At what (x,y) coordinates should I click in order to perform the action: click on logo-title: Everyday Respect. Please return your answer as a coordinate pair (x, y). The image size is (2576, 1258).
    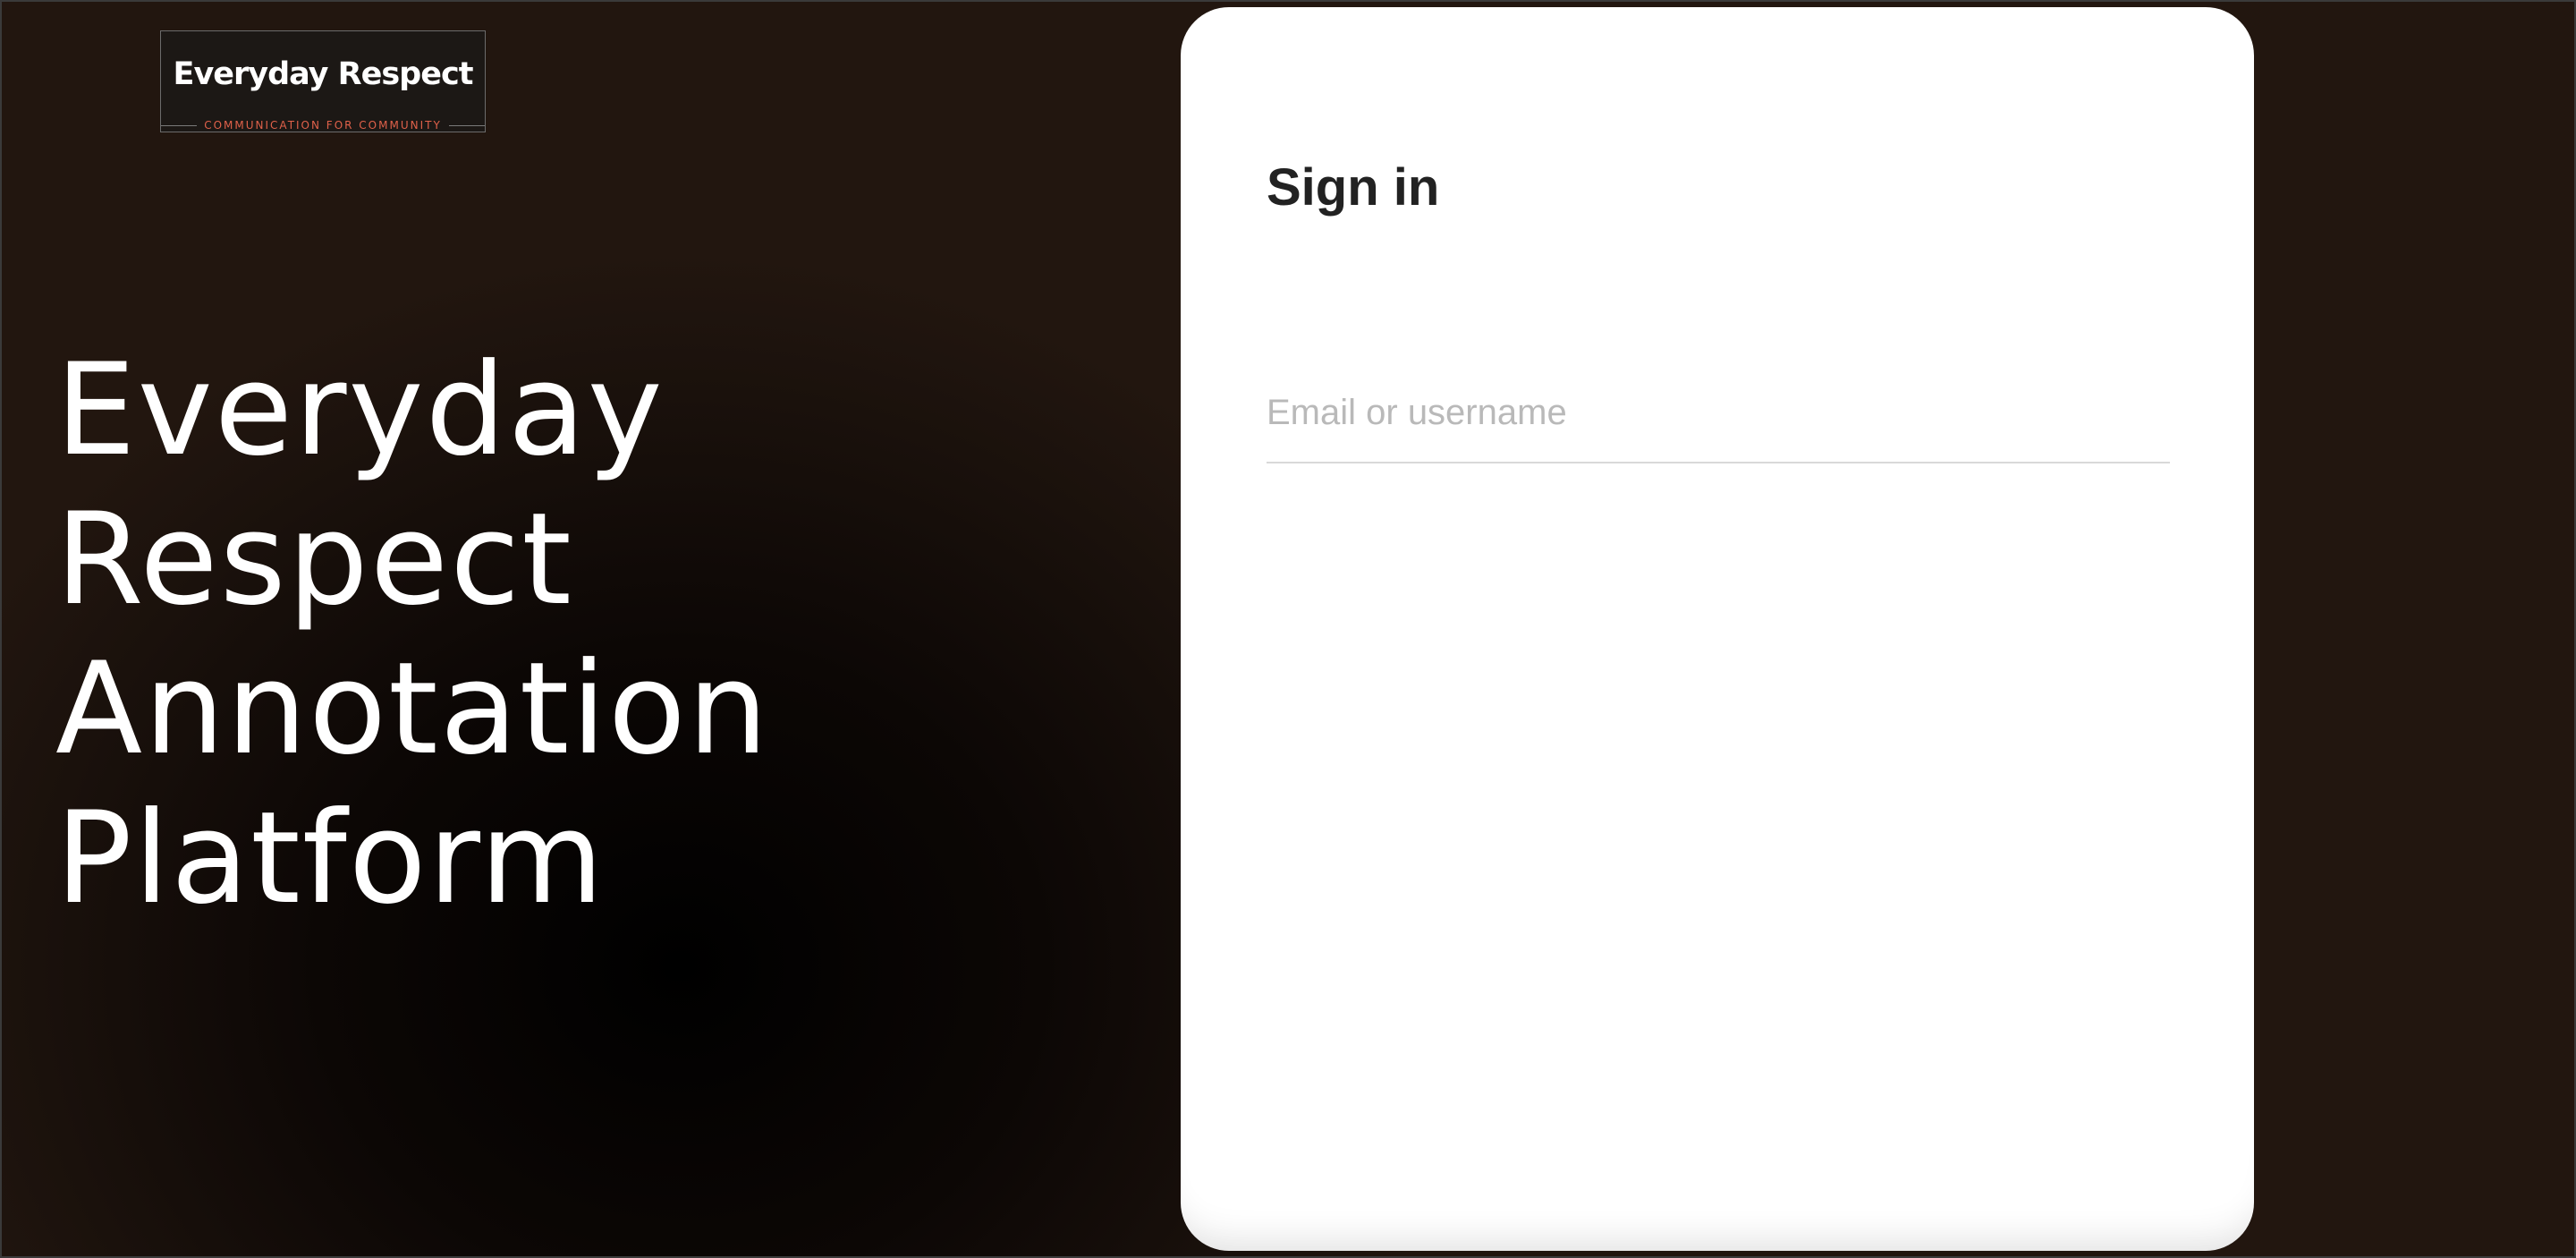
    Looking at the image, I should click on (323, 74).